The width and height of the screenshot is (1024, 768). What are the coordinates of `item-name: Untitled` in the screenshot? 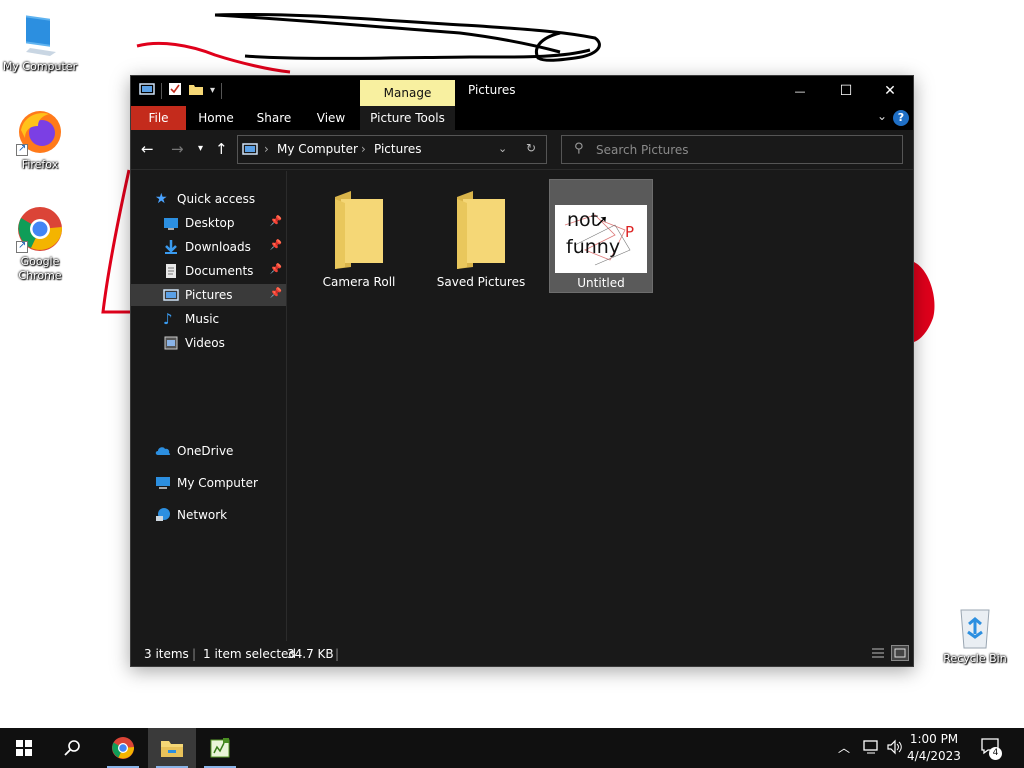 It's located at (601, 283).